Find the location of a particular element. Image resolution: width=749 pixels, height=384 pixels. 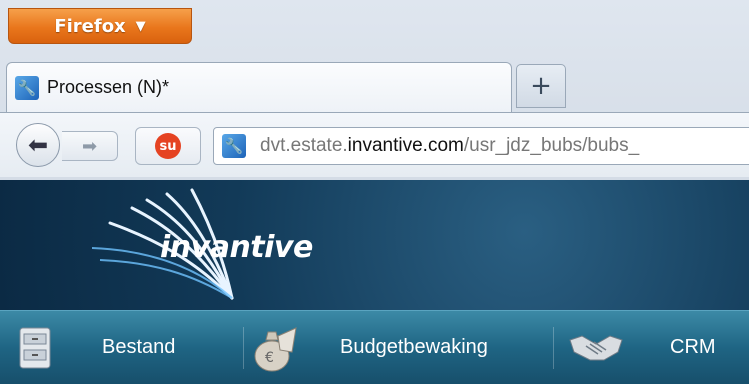

menu-item-bestand: Bestand is located at coordinates (96, 347).